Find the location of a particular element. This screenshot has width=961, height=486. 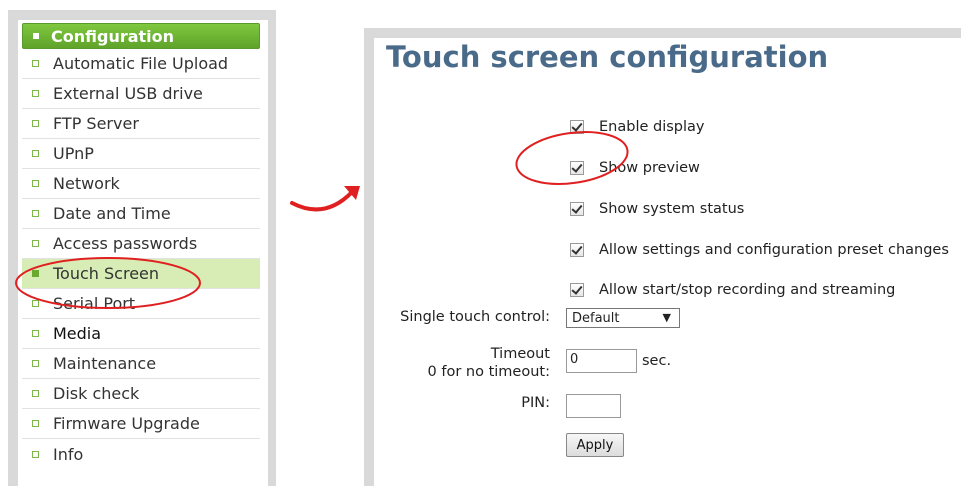

sidebar-item-label: Automatic File Upload is located at coordinates (141, 63).